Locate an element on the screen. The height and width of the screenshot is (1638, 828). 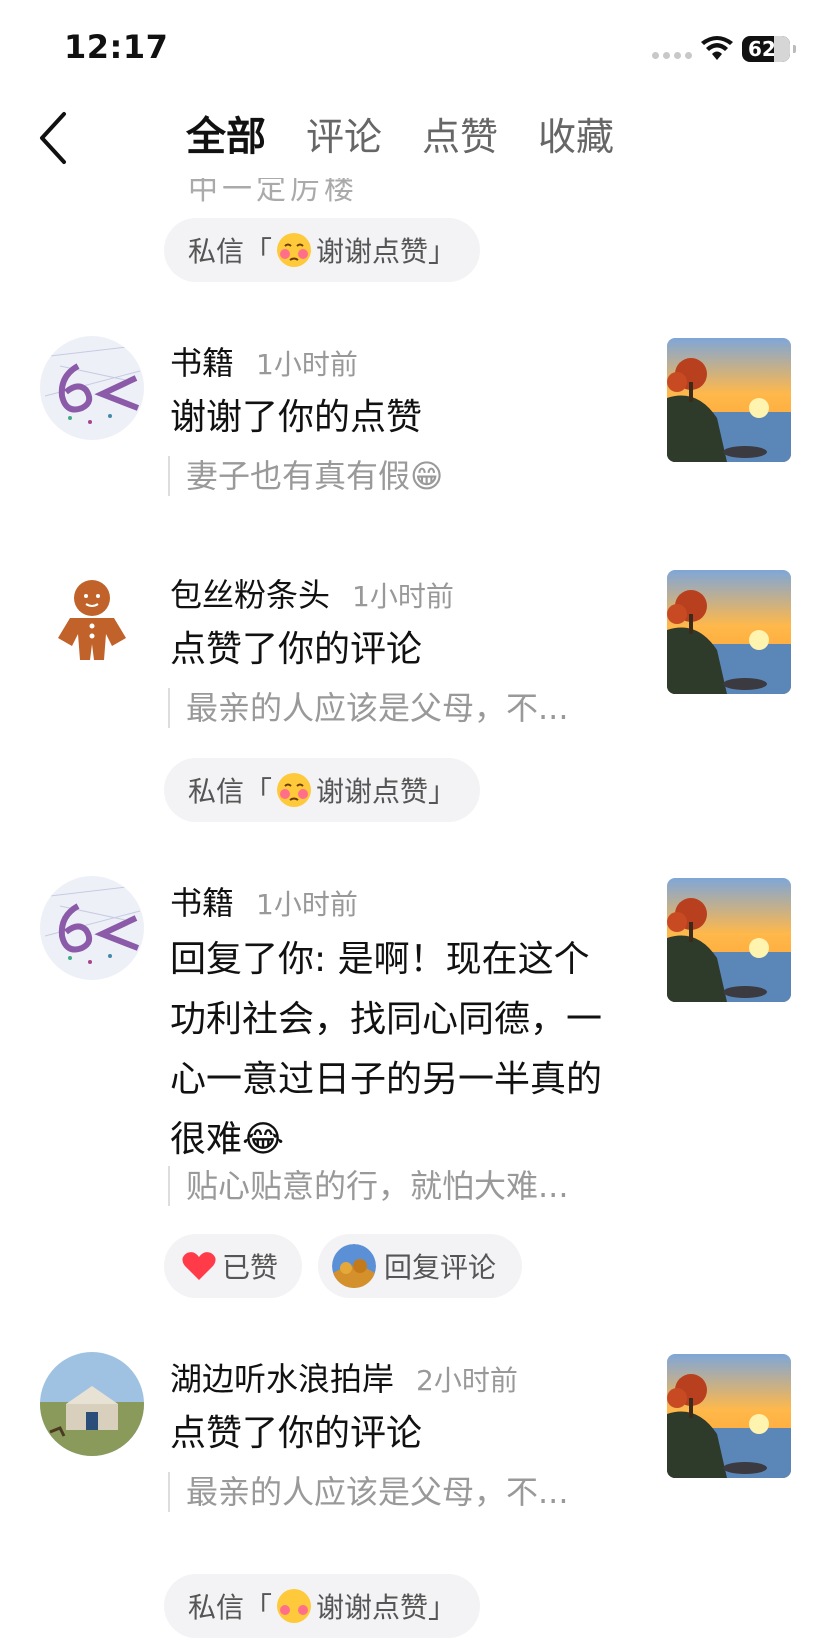
tab-bar: 全部 评论 点赞 收藏 is located at coordinates (400, 137).